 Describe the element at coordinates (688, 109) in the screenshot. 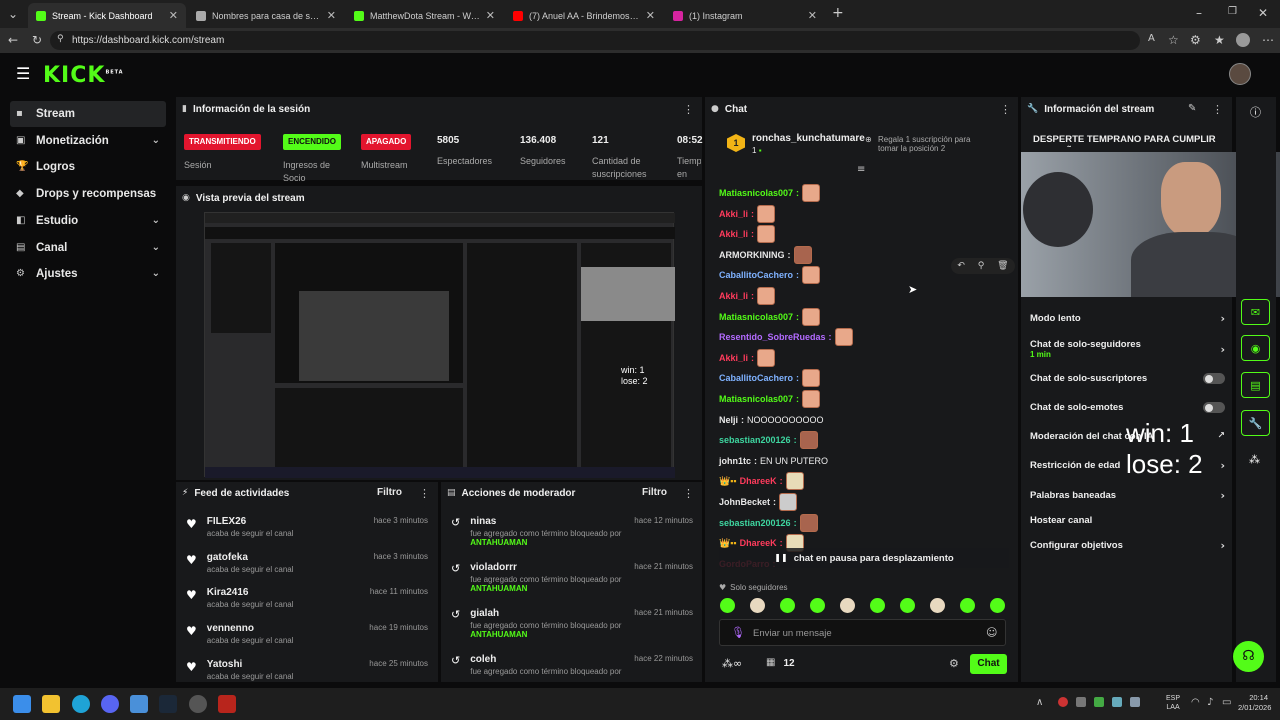

I see `session-menu-icon: ⋮` at that location.